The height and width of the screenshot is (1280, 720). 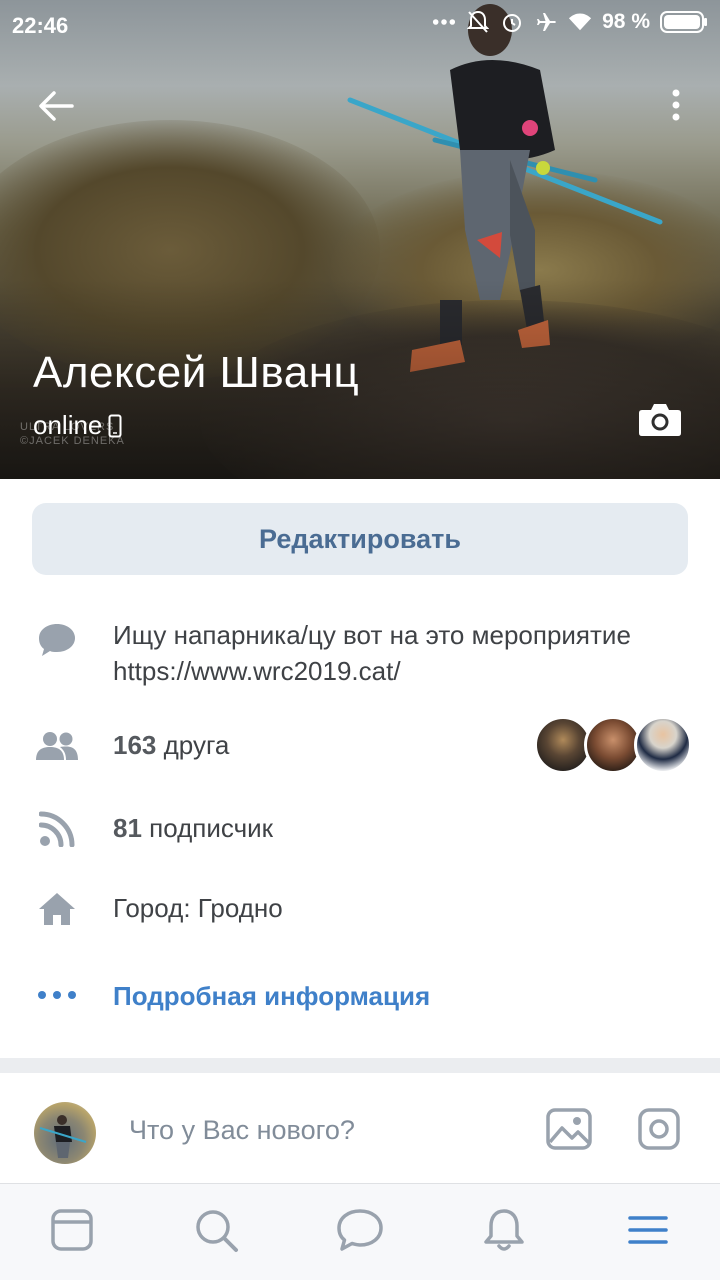 I want to click on mobile-phone-icon, so click(x=115, y=425).